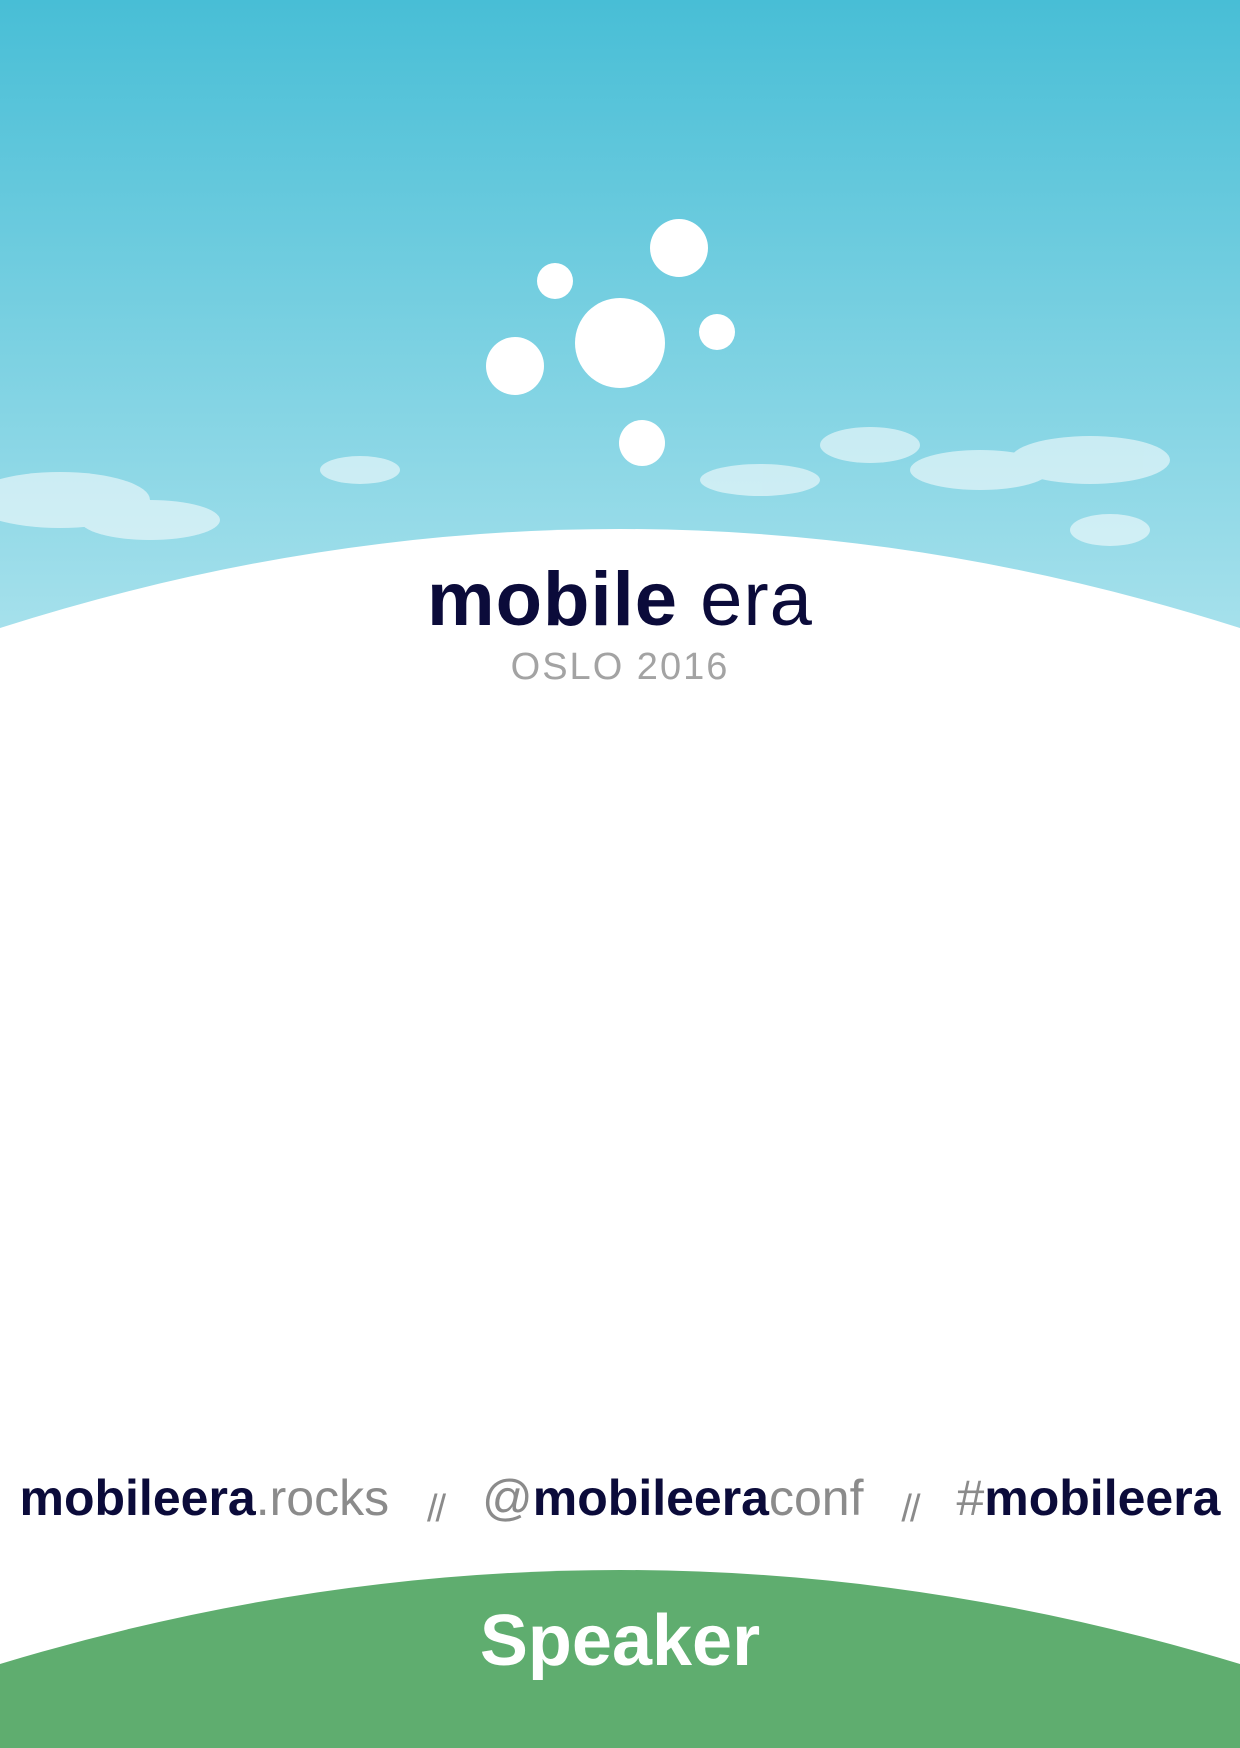  Describe the element at coordinates (1102, 1498) in the screenshot. I see `hashtag-main: mobileera` at that location.